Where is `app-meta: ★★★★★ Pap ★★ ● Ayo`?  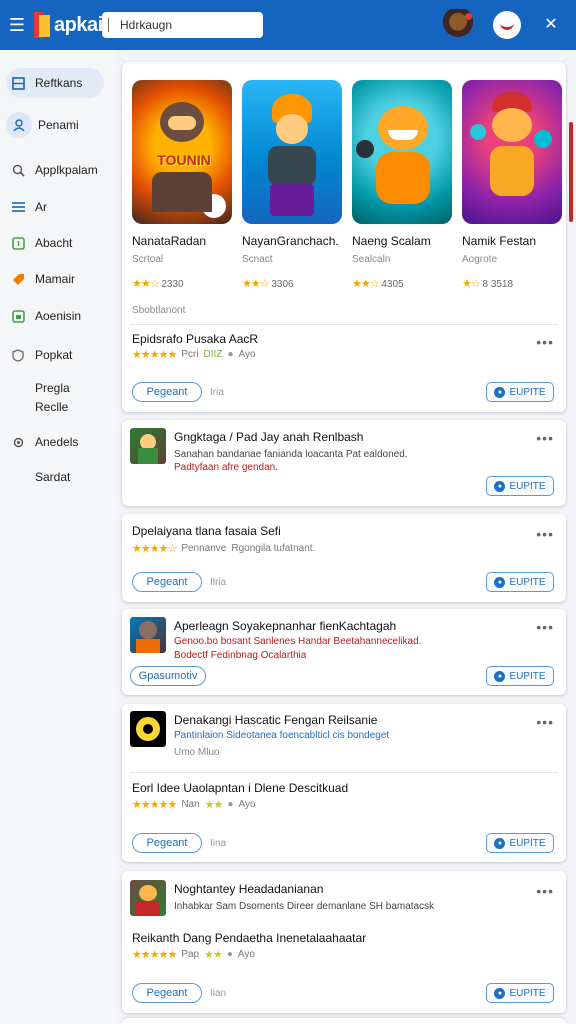
app-meta: ★★★★★ Pap ★★ ● Ayo is located at coordinates (193, 955).